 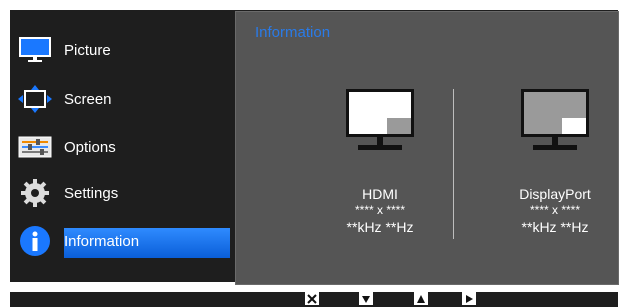 I want to click on hdmi-info: HDMI **** x **** **kHz **Hz, so click(x=380, y=162).